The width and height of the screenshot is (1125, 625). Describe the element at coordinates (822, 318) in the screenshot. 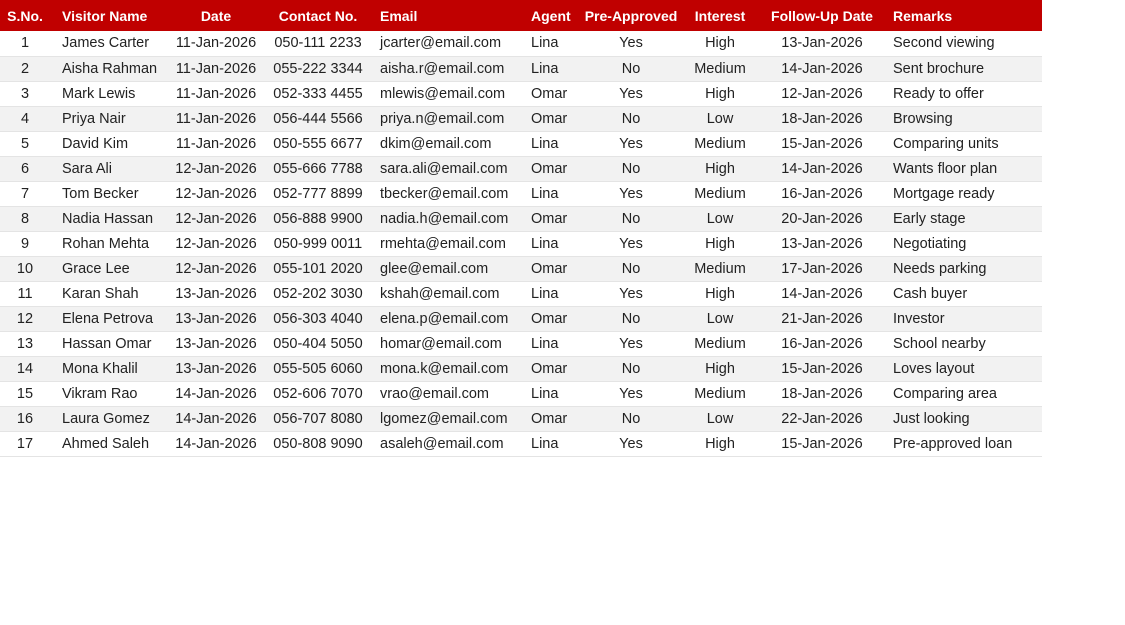

I see `cell-follow-up-date: 21-Jan-2026` at that location.